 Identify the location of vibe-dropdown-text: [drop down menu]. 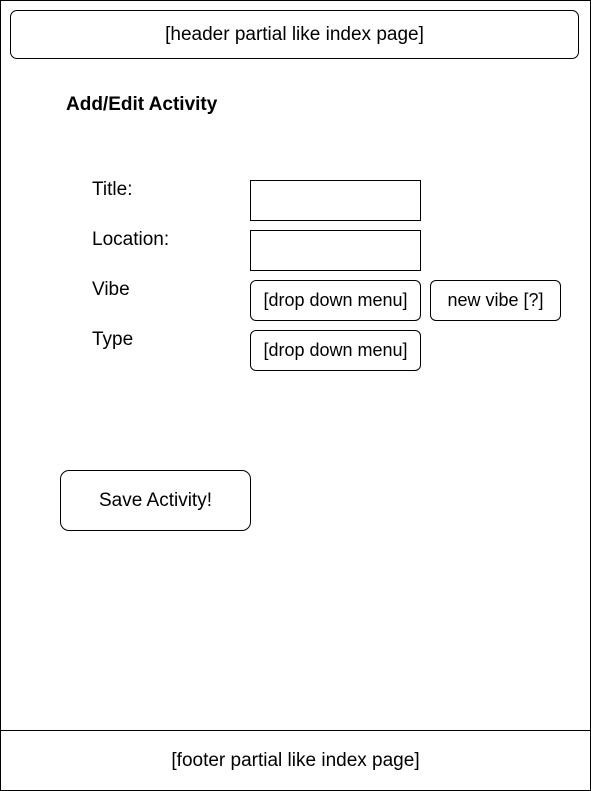
(335, 300).